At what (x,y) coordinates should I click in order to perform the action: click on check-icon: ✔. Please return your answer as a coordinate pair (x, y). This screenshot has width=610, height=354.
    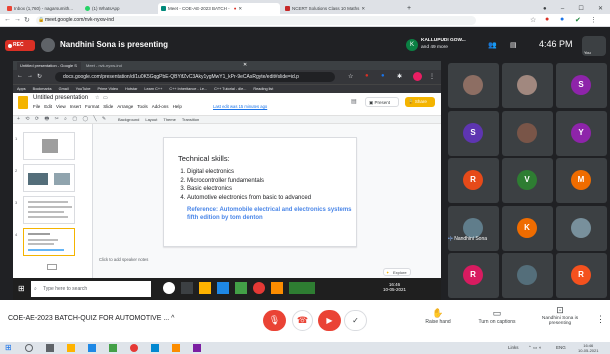
    Looking at the image, I should click on (578, 20).